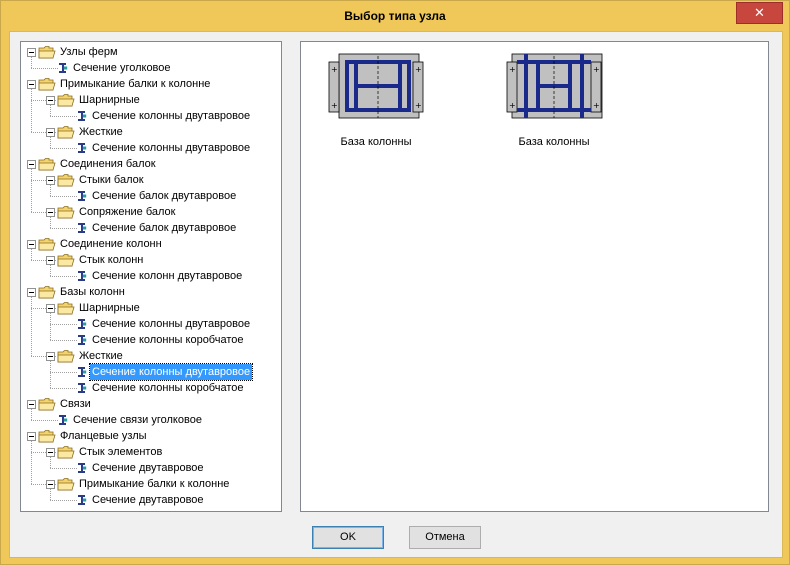 The image size is (790, 565). I want to click on tree-leaf-node: Сечение колонн двутавровое, so click(150, 276).